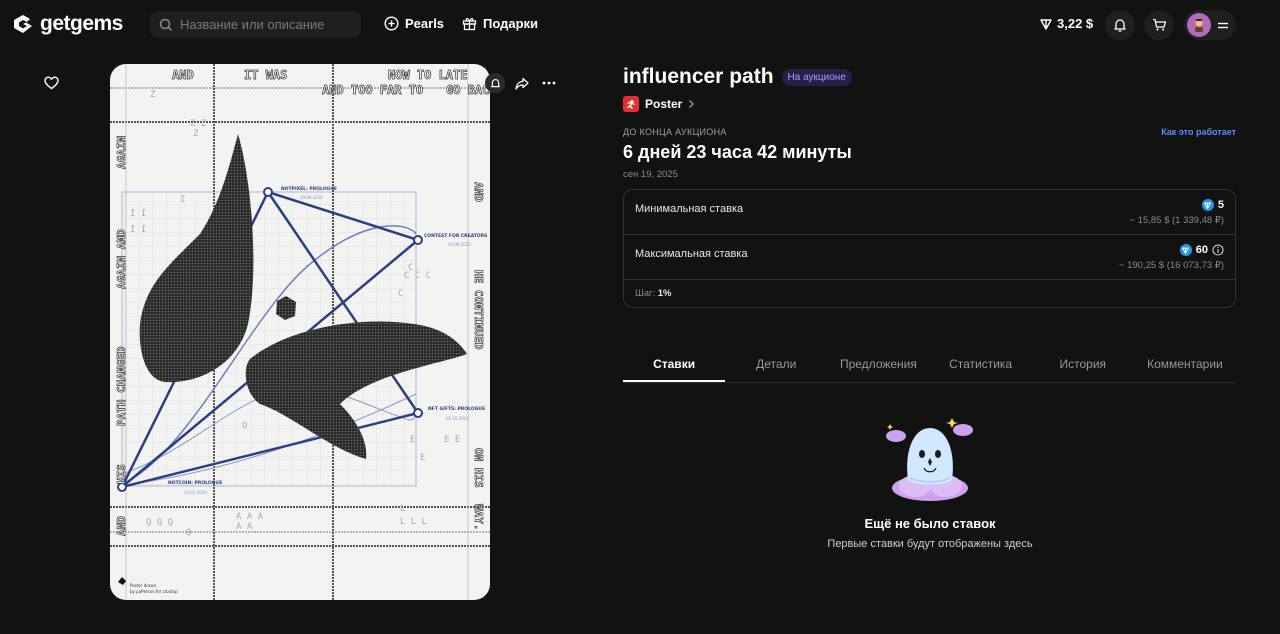 The image size is (1280, 634). Describe the element at coordinates (691, 254) in the screenshot. I see `max-bid-label: Максимальная ставка` at that location.